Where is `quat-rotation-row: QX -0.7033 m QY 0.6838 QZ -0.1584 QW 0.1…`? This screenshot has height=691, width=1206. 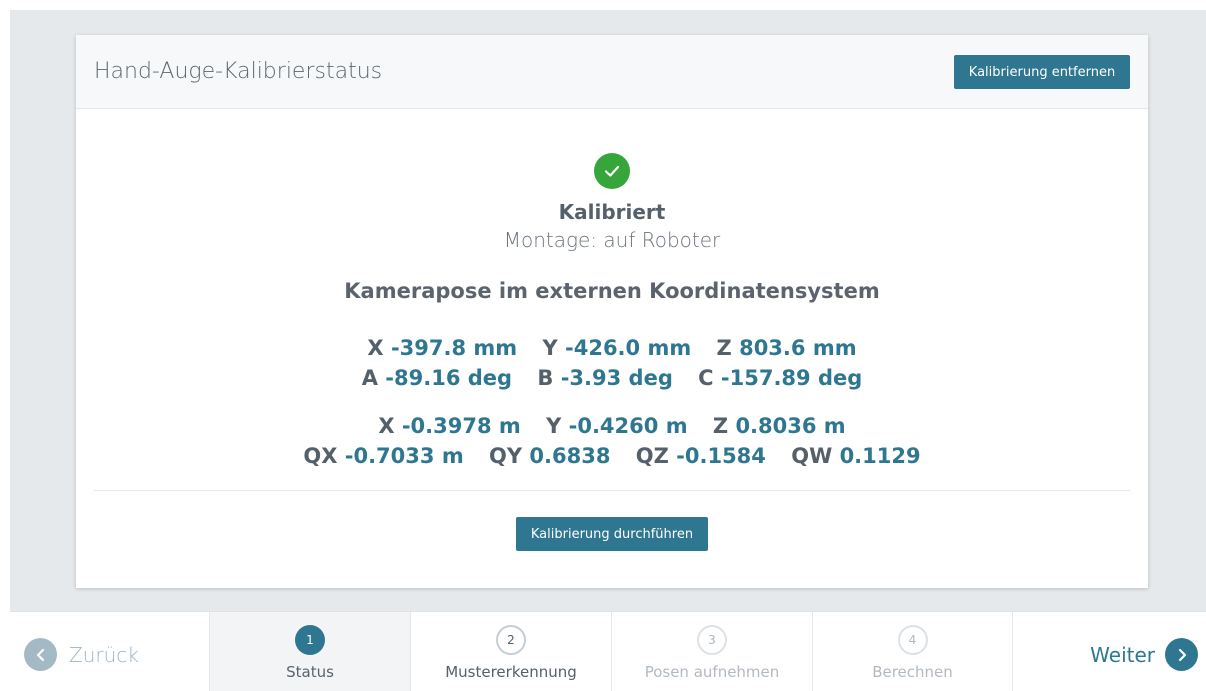 quat-rotation-row: QX -0.7033 m QY 0.6838 QZ -0.1584 QW 0.1… is located at coordinates (612, 456).